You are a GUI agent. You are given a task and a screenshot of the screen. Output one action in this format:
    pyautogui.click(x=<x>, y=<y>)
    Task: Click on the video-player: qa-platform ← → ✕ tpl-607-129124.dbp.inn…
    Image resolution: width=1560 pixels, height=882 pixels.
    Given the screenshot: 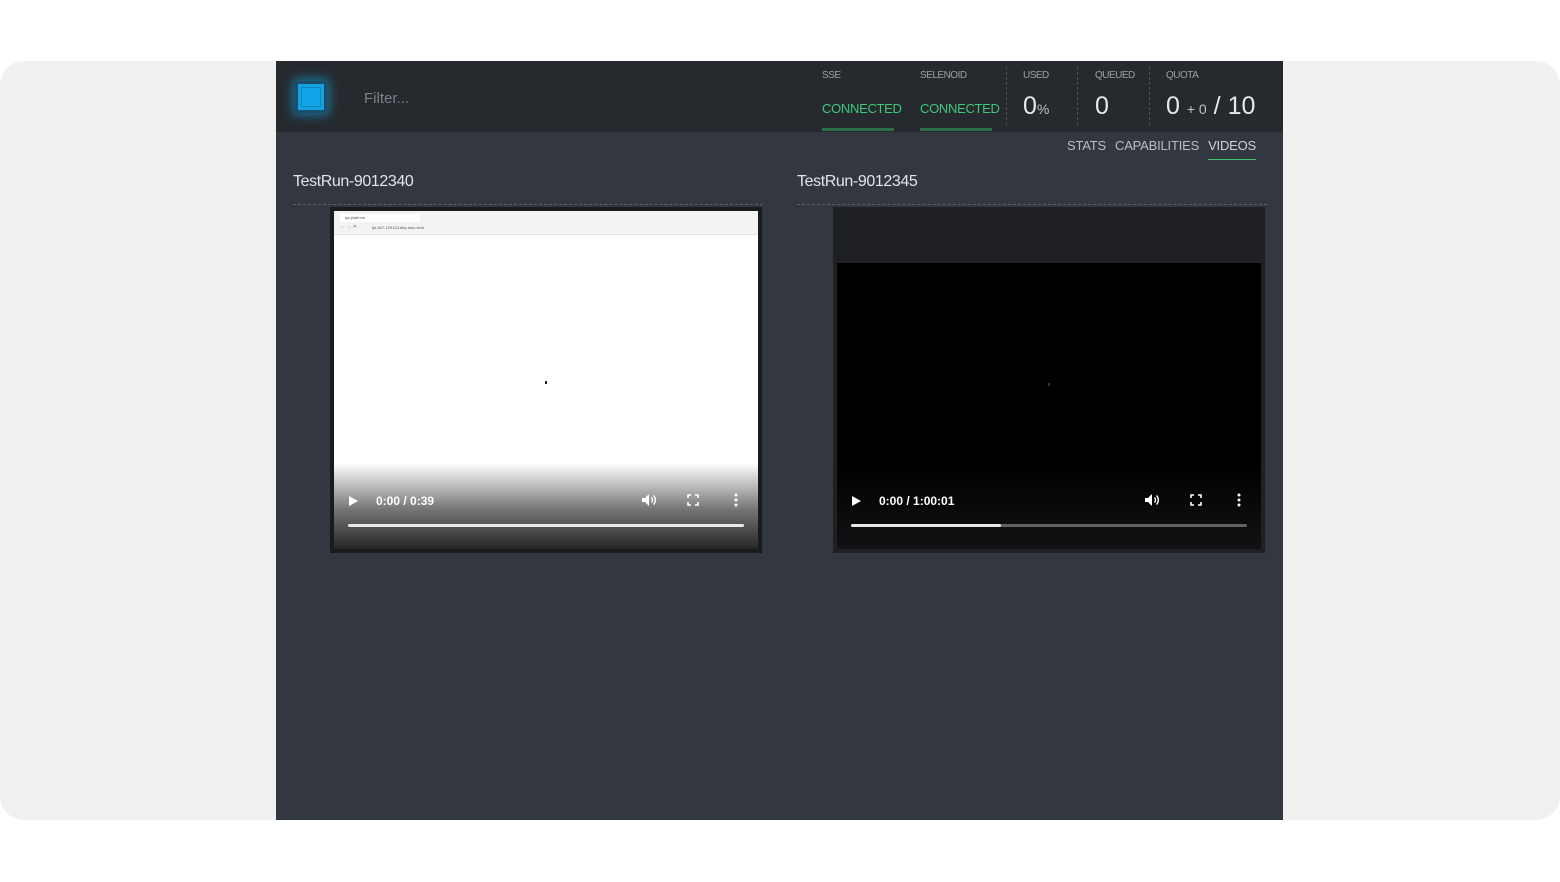 What is the action you would take?
    pyautogui.click(x=546, y=380)
    